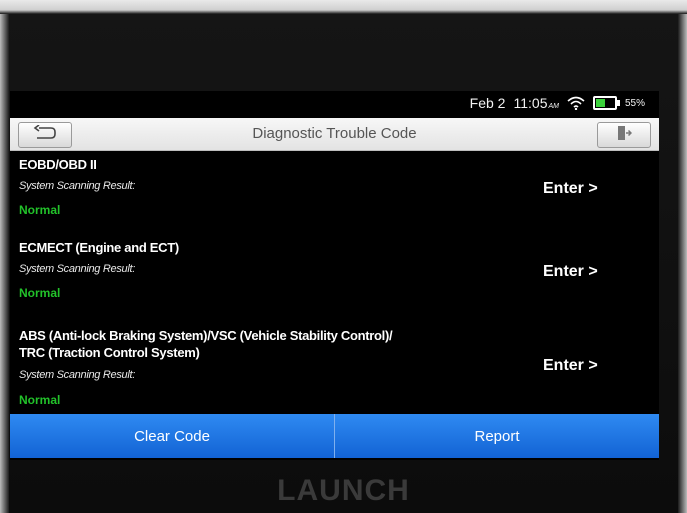 The width and height of the screenshot is (687, 513). I want to click on status-bar: Feb 2 11:05AM 55%, so click(334, 104).